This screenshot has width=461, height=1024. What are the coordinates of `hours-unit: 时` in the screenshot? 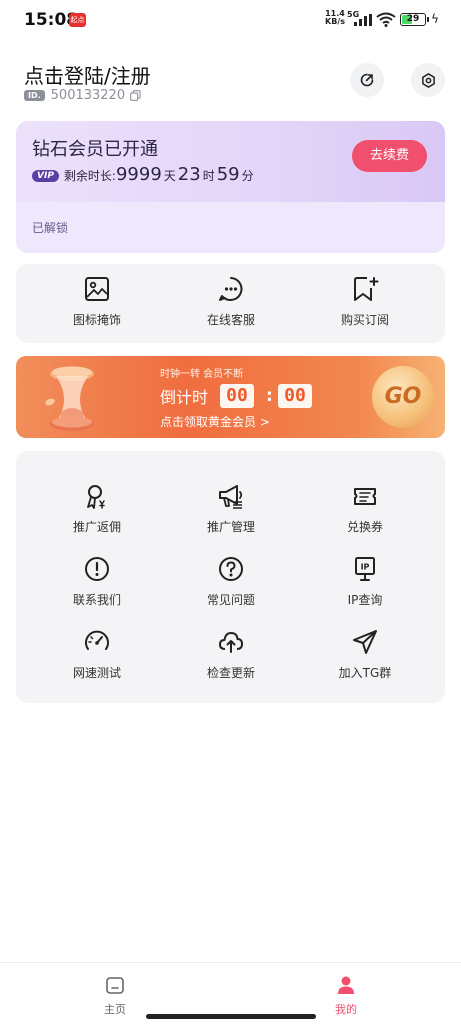 It's located at (208, 176).